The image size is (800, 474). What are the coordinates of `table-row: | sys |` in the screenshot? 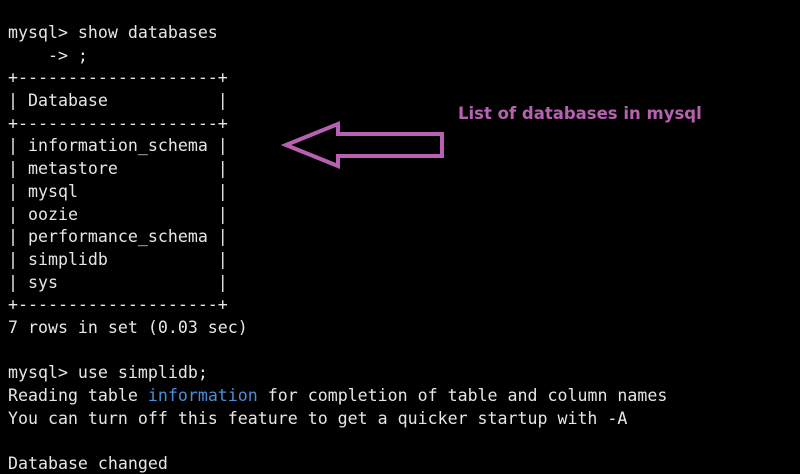 It's located at (118, 282).